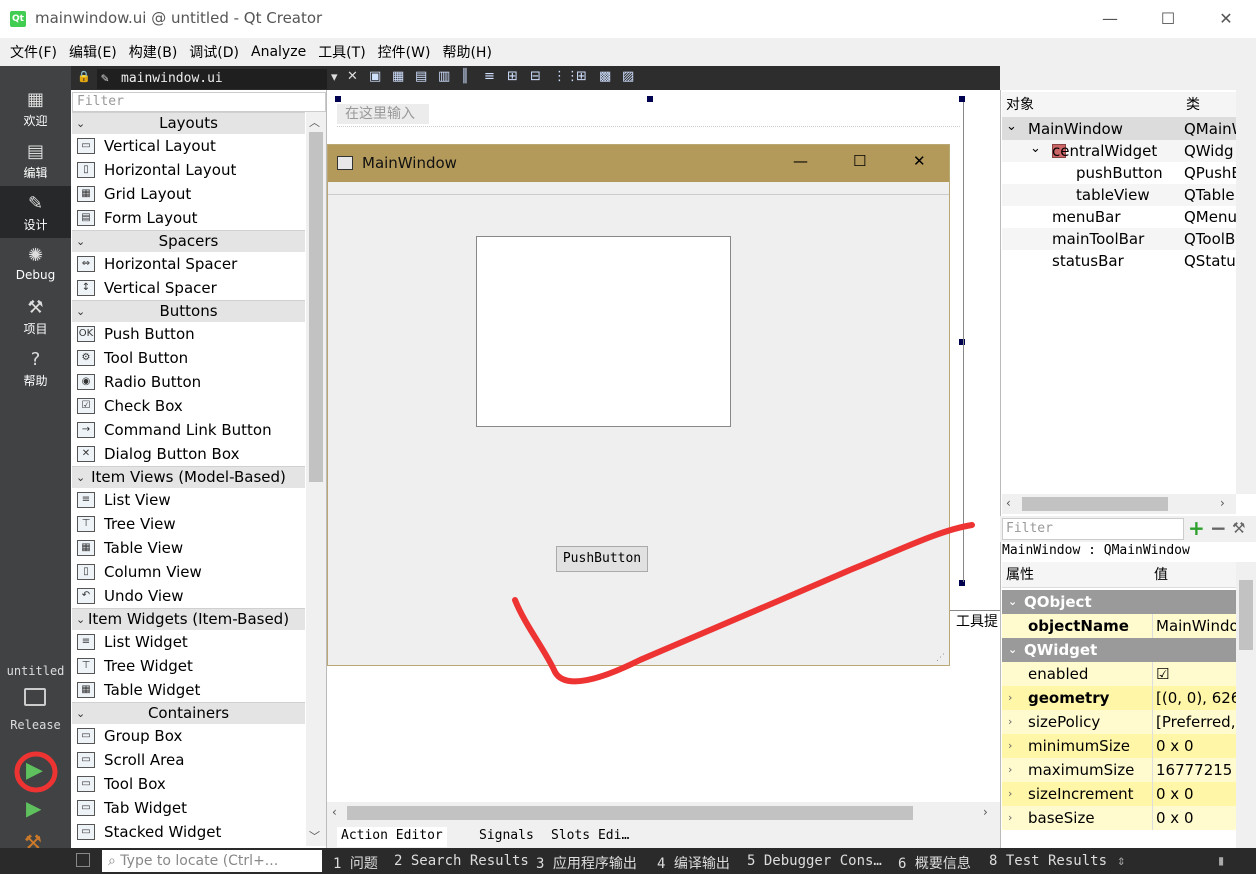 The width and height of the screenshot is (1256, 874). What do you see at coordinates (1096, 550) in the screenshot?
I see `property-context: MainWindow : QMainWindow` at bounding box center [1096, 550].